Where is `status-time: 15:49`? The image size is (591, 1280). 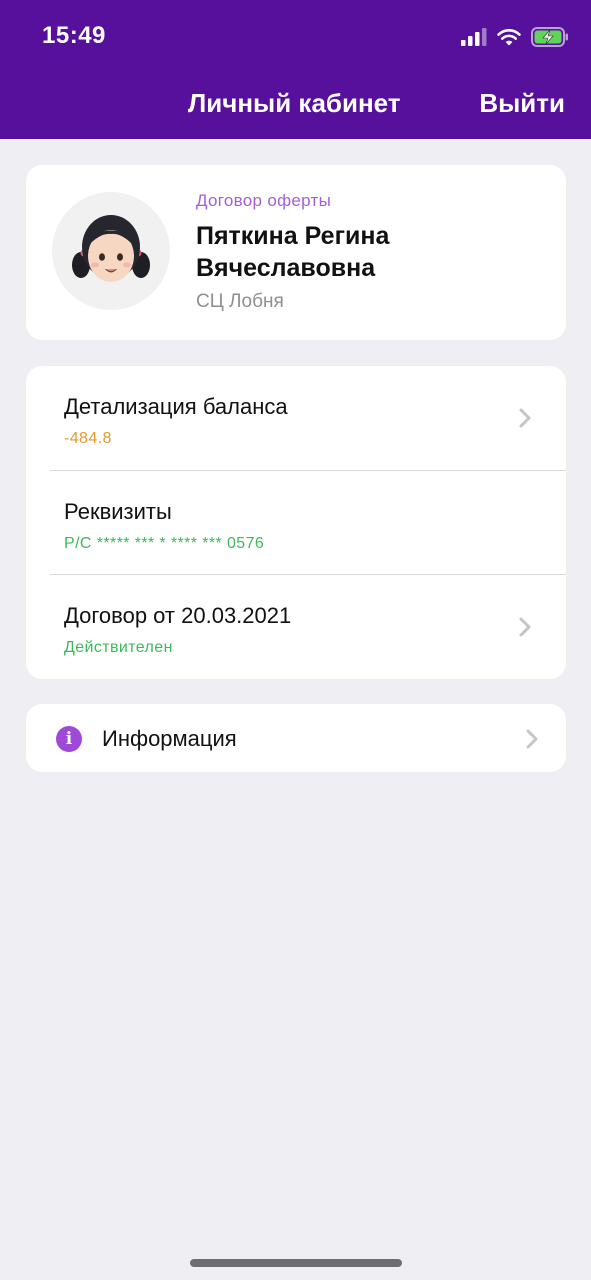 status-time: 15:49 is located at coordinates (74, 35).